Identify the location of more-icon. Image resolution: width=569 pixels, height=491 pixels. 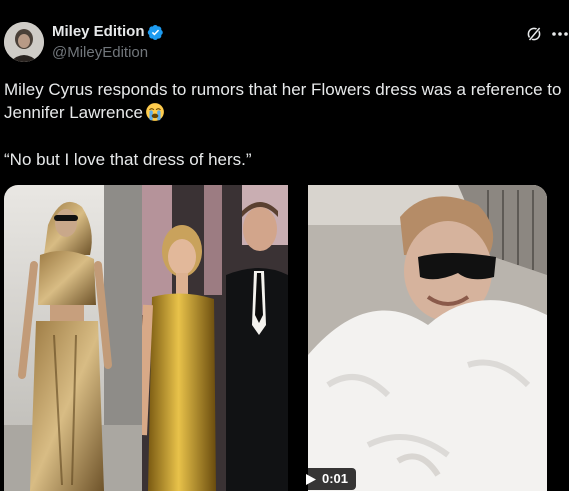
(559, 34).